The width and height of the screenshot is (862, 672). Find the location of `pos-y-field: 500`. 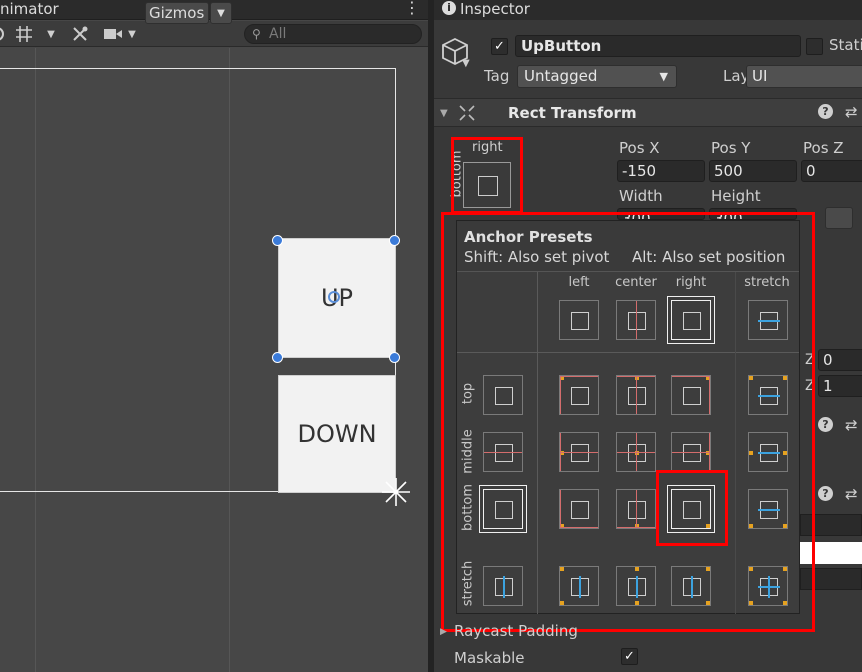

pos-y-field: 500 is located at coordinates (753, 171).